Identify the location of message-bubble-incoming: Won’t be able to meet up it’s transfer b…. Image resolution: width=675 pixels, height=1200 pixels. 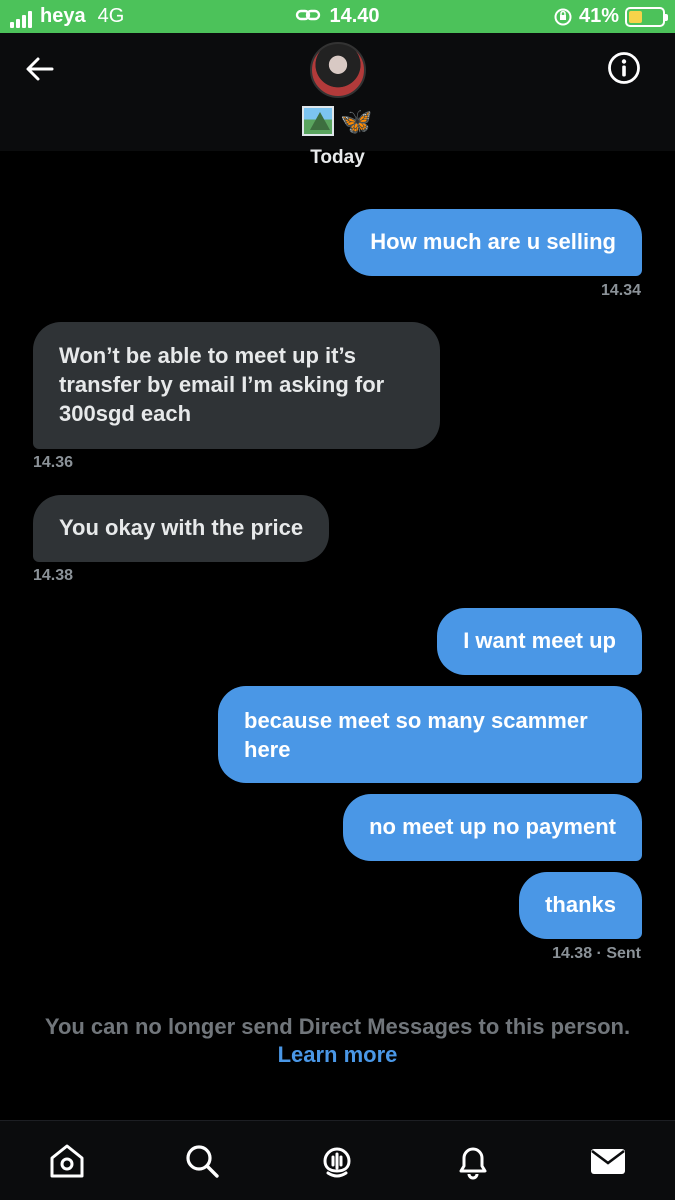
(236, 385).